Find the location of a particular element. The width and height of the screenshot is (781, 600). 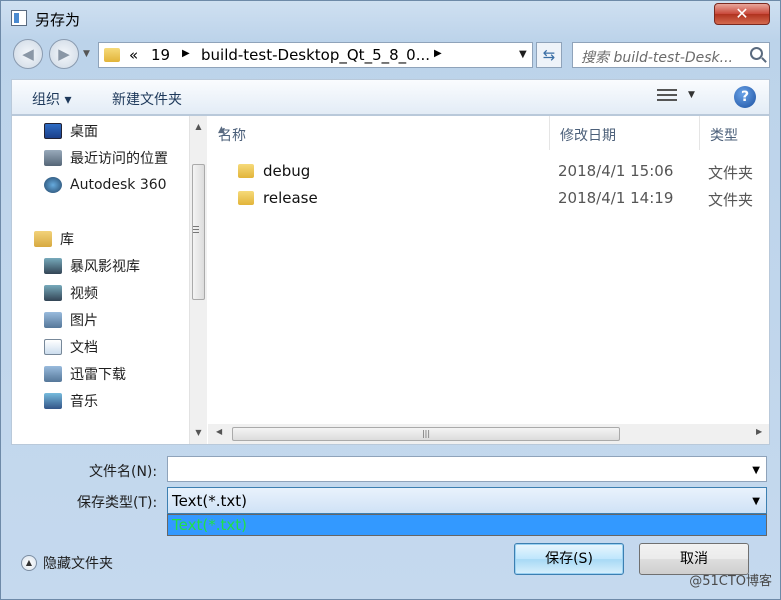

sidebar-item-label: 视频 is located at coordinates (84, 294).